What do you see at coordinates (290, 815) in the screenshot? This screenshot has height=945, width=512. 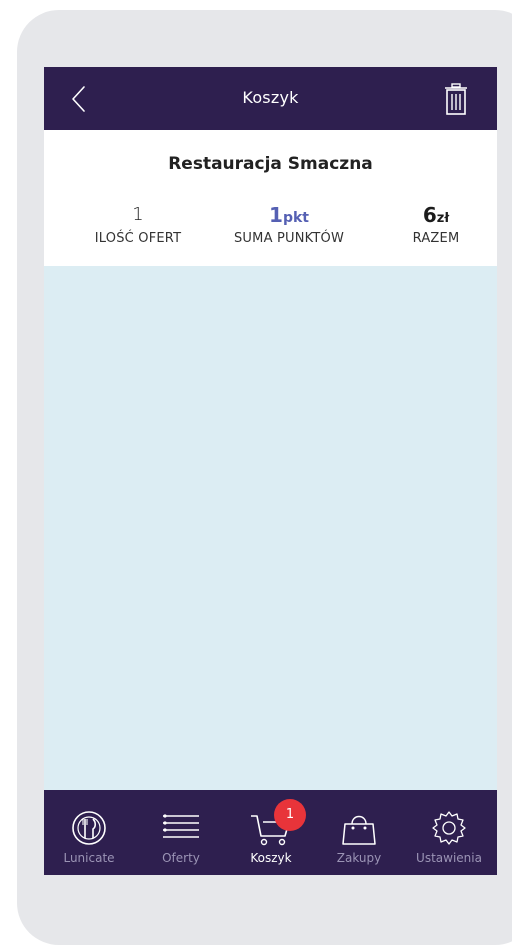 I see `cart-count-badge: 1` at bounding box center [290, 815].